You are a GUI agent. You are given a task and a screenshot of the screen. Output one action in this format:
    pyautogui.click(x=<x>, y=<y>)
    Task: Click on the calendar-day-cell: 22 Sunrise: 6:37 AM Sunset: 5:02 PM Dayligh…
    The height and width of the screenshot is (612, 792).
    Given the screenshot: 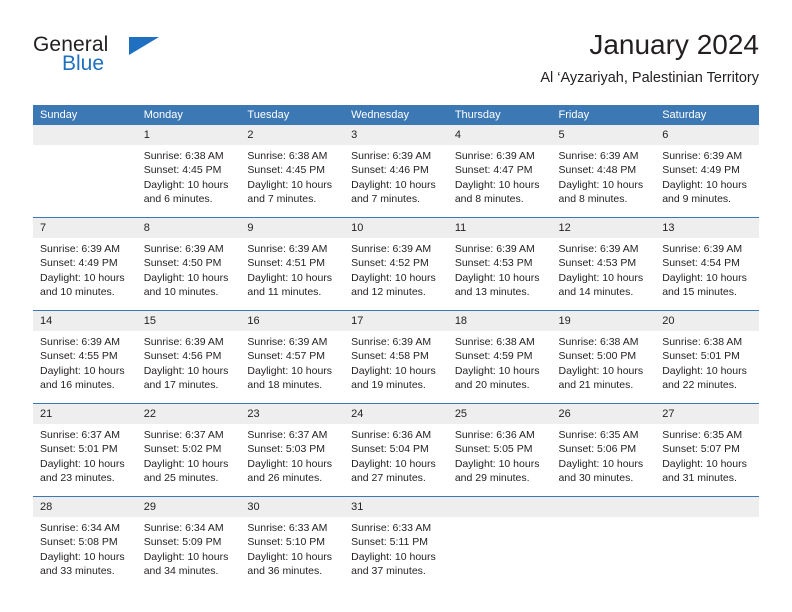 What is the action you would take?
    pyautogui.click(x=188, y=450)
    